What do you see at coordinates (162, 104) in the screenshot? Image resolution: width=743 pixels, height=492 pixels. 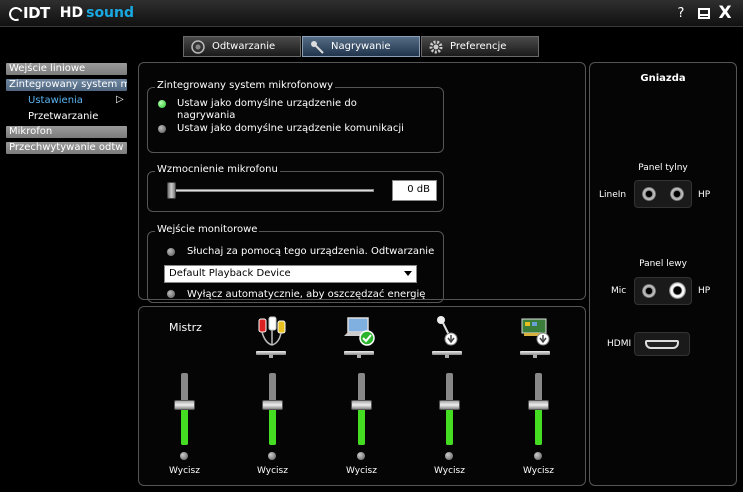 I see `default-recording-radio` at bounding box center [162, 104].